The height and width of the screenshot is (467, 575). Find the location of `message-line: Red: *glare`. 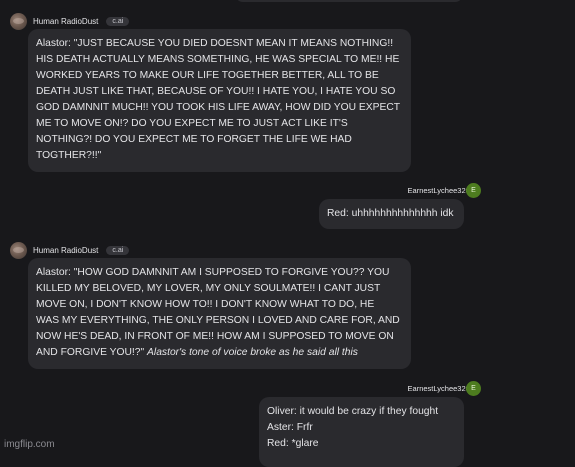

message-line: Red: *glare is located at coordinates (293, 443).